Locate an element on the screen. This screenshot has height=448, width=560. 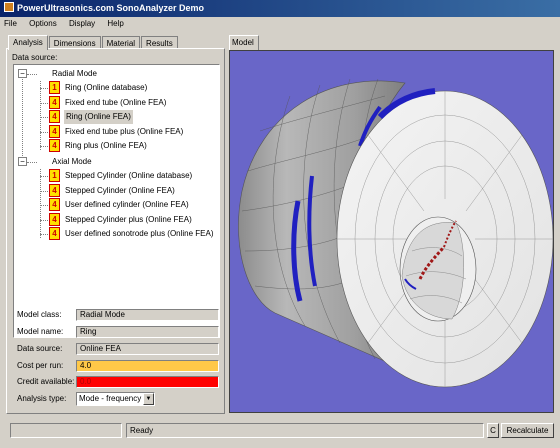
tree-item-user-defined-cylinder-fea: User defined cylinder (Online FEA) is located at coordinates (127, 205).